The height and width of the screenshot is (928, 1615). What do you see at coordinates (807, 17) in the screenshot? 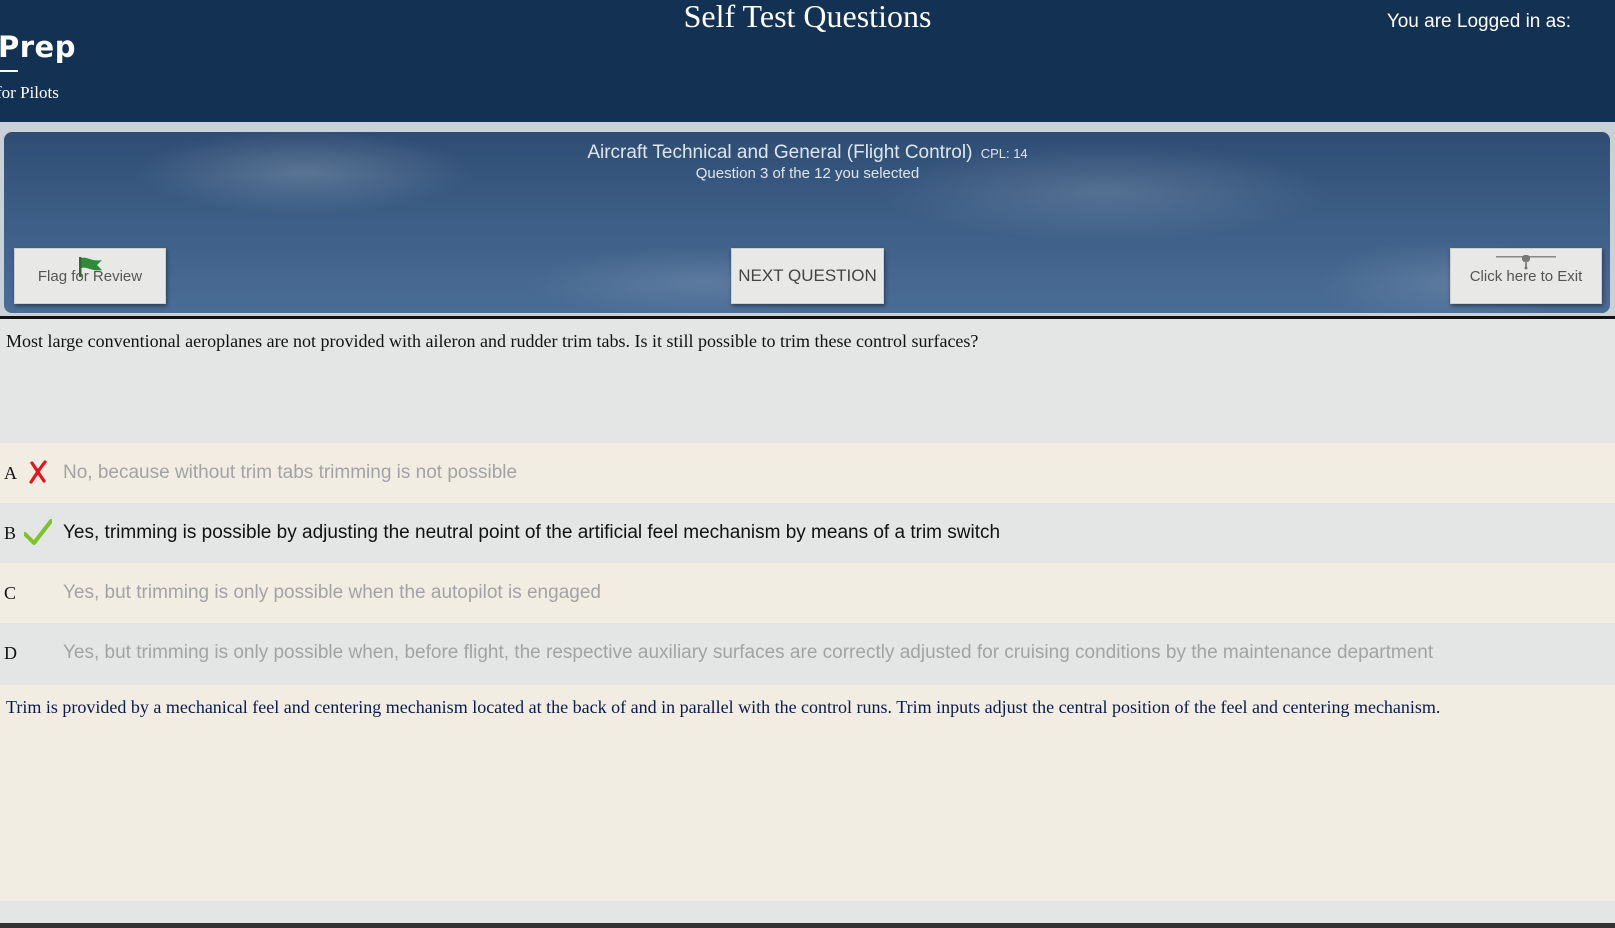
I see `page-title: Self Test Questions` at bounding box center [807, 17].